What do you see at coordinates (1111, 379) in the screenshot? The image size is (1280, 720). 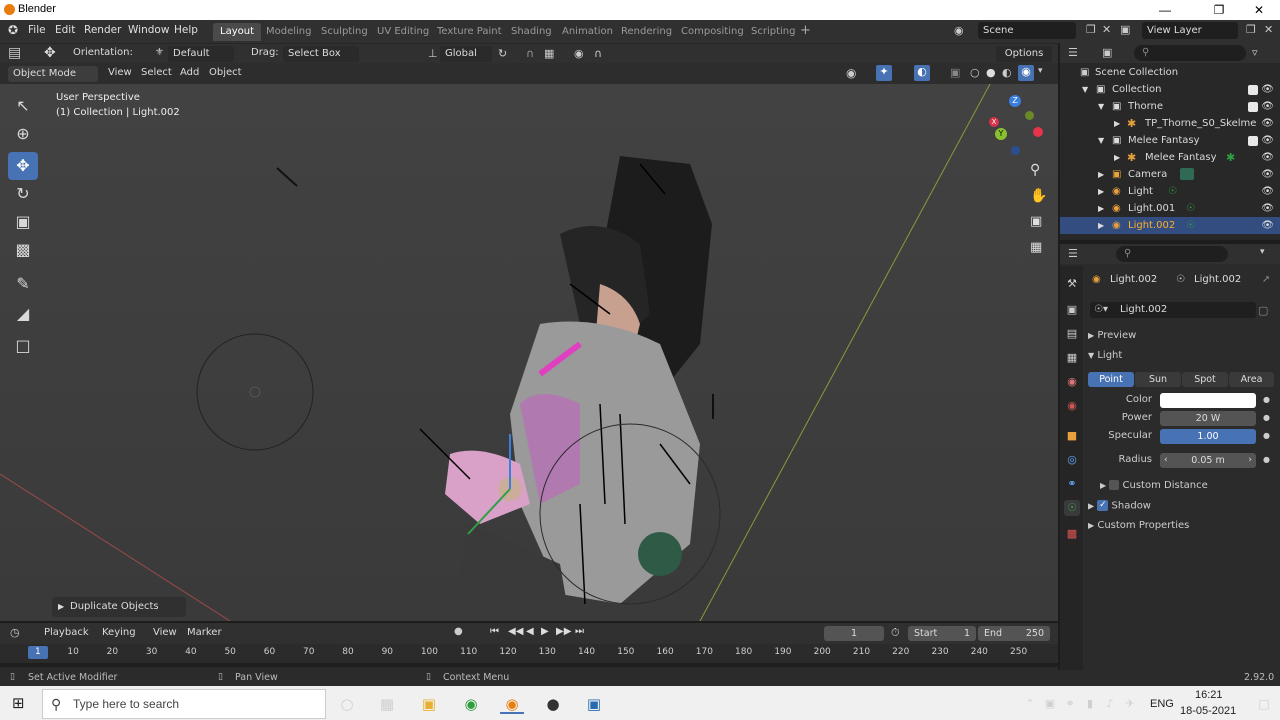 I see `light-type-point: Point` at bounding box center [1111, 379].